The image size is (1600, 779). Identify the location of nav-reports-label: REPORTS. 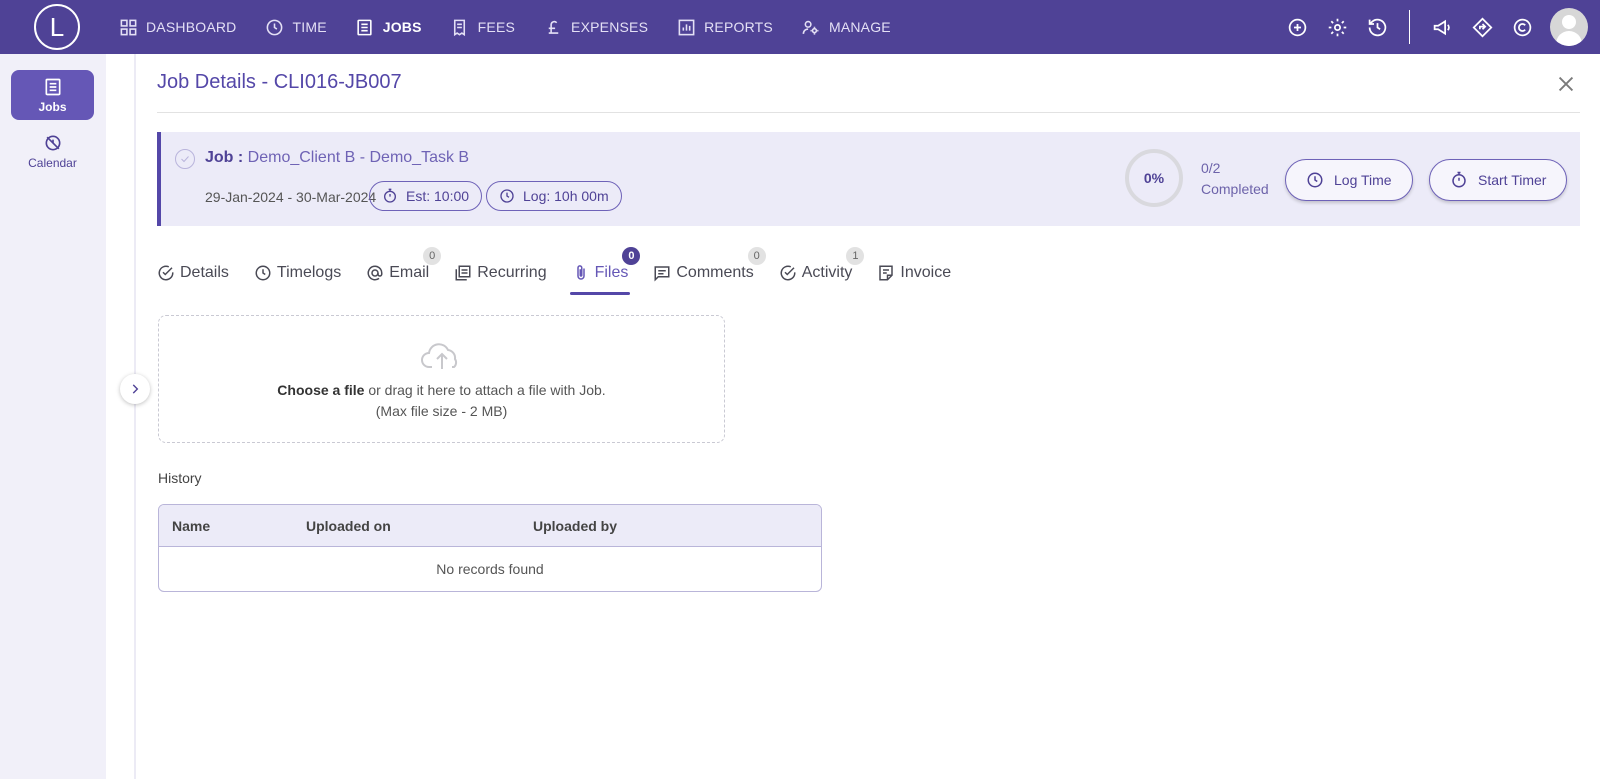
(738, 27).